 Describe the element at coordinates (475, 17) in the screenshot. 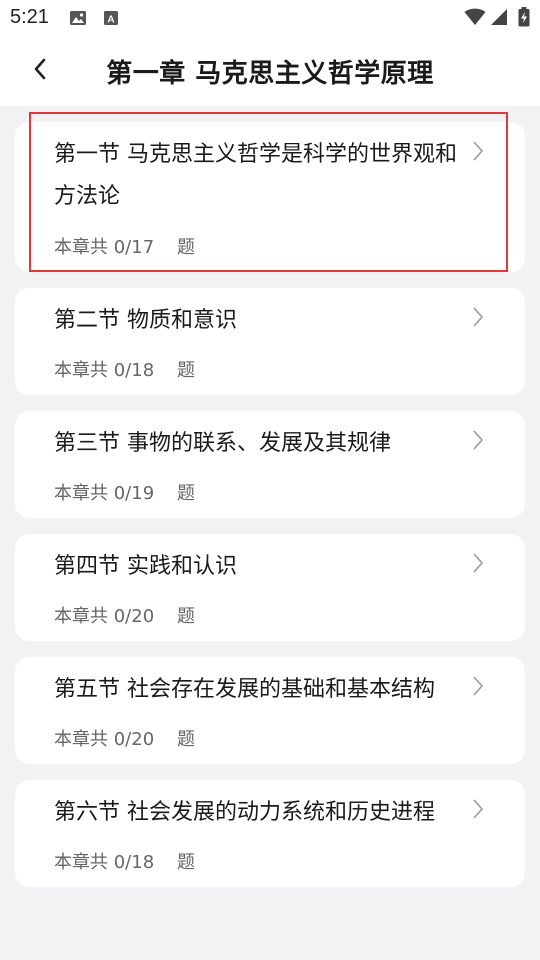

I see `wifi-icon` at that location.